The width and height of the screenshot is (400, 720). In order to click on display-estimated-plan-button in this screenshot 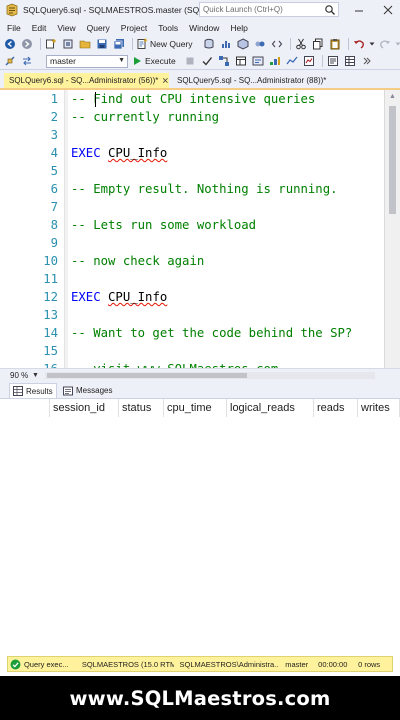, I will do `click(224, 61)`.